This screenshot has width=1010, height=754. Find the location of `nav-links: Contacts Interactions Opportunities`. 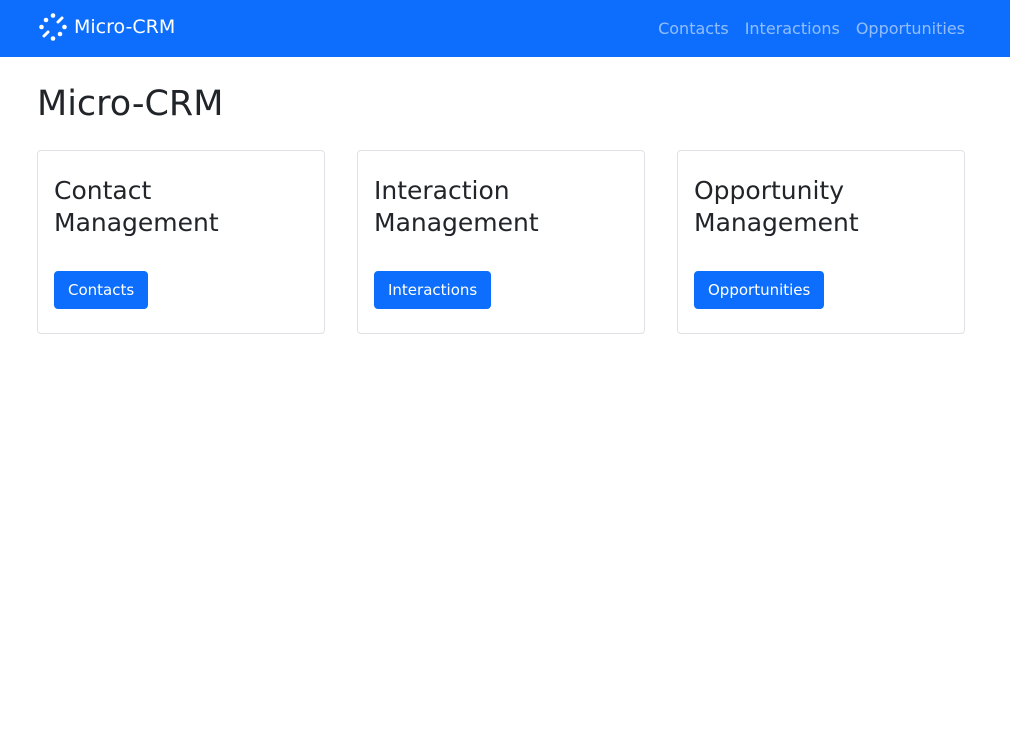

nav-links: Contacts Interactions Opportunities is located at coordinates (811, 28).